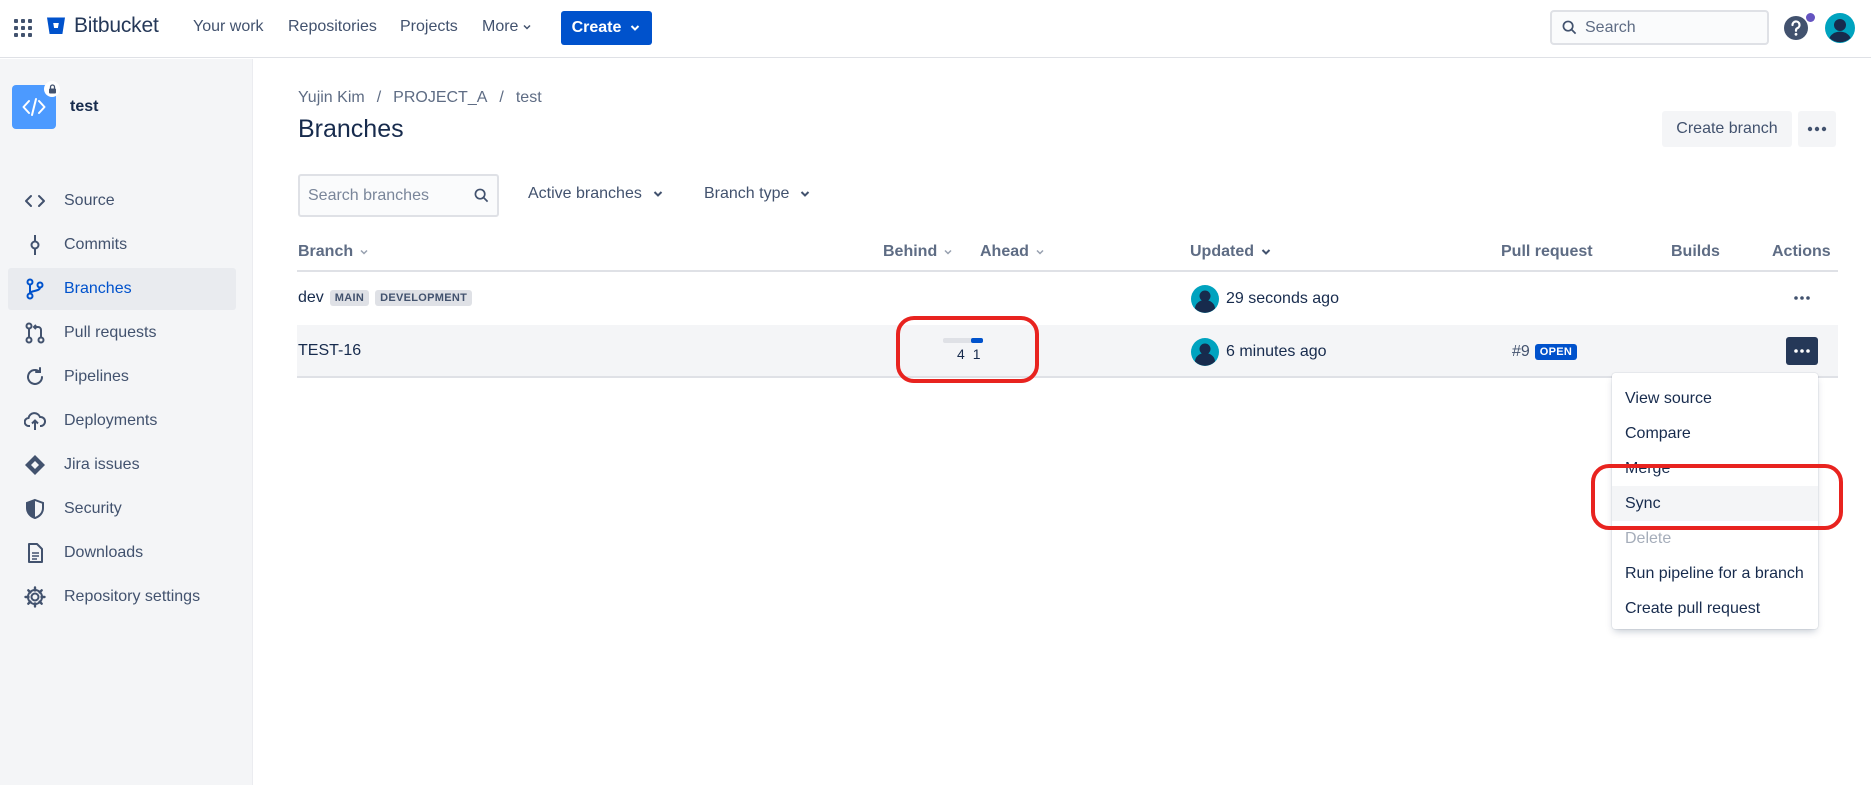  I want to click on sidebar-item-repository-settings: Repository settings, so click(122, 597).